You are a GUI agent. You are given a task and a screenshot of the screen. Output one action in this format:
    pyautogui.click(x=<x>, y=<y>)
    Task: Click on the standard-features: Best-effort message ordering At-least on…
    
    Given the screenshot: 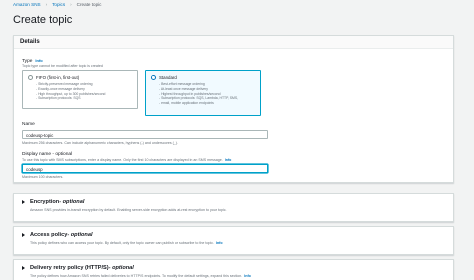 What is the action you would take?
    pyautogui.click(x=198, y=94)
    